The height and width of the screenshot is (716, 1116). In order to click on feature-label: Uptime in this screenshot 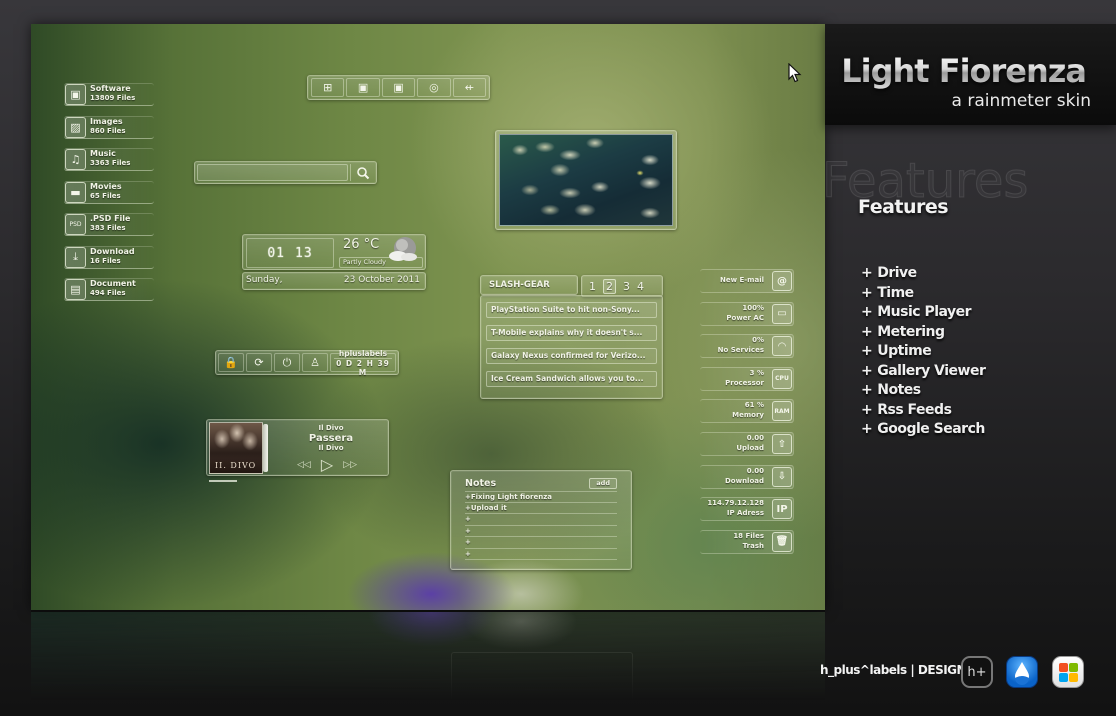, I will do `click(904, 351)`.